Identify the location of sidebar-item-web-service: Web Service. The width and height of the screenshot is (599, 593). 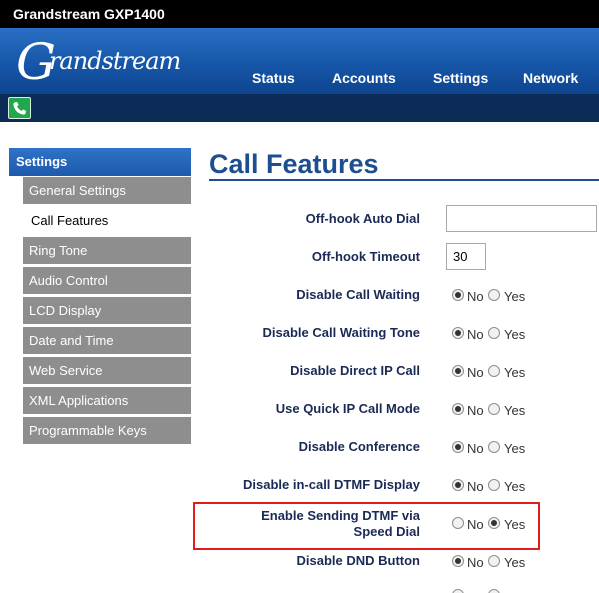
(107, 370).